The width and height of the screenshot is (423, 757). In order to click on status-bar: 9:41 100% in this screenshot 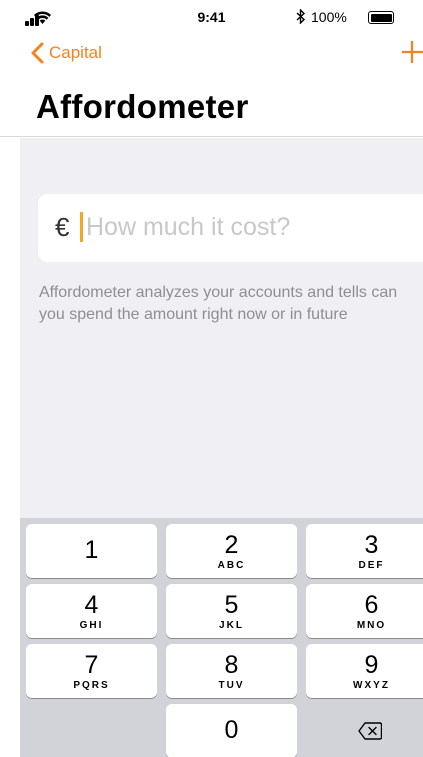, I will do `click(211, 16)`.